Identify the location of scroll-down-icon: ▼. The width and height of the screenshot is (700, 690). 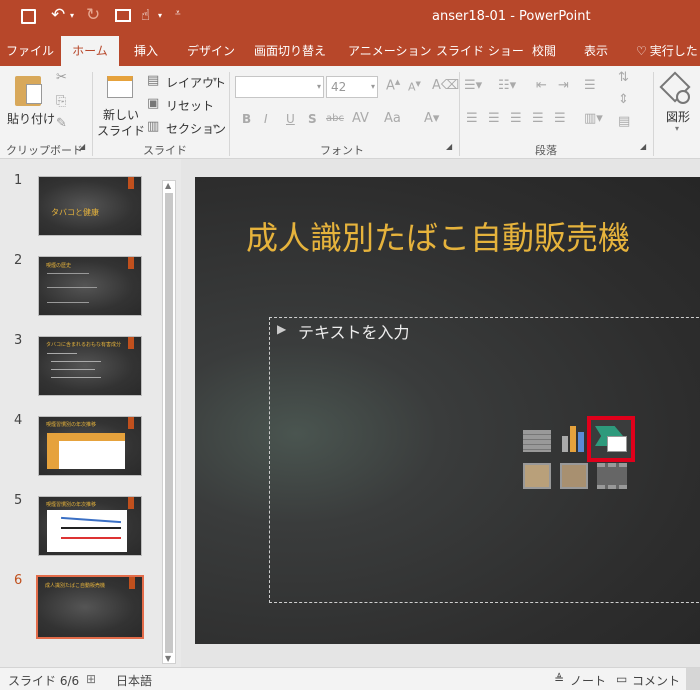
(168, 658).